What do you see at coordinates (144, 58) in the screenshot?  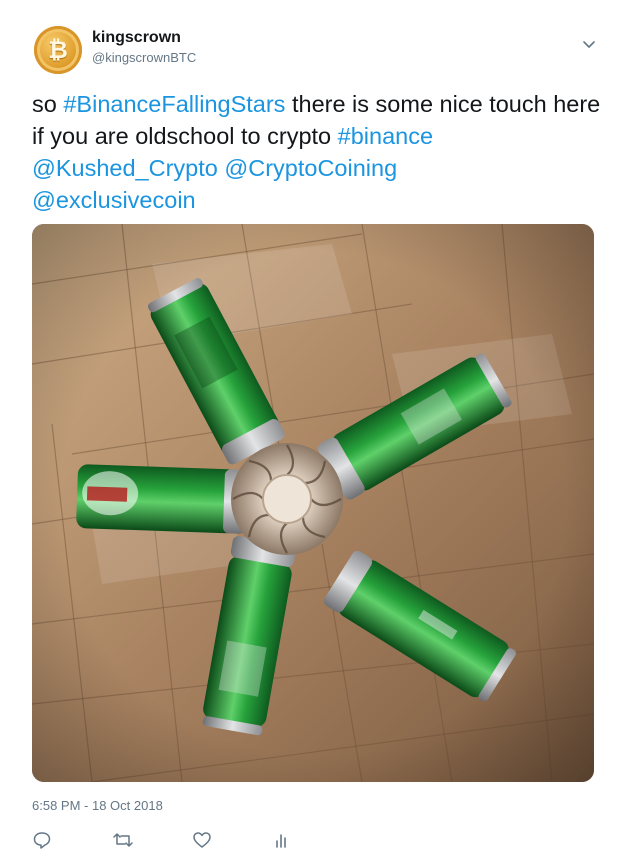 I see `user-handle: @kingscrownBTC` at bounding box center [144, 58].